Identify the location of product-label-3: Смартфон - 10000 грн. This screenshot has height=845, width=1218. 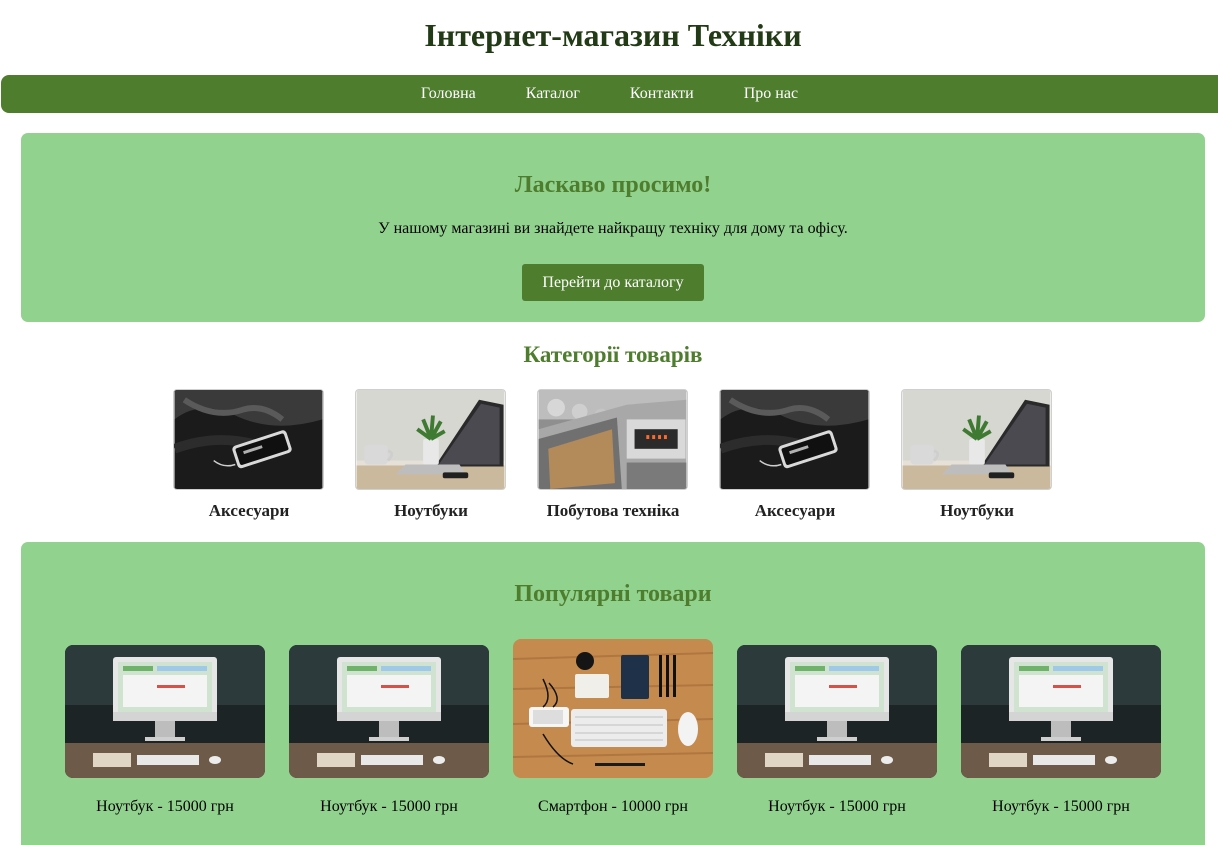
(613, 806).